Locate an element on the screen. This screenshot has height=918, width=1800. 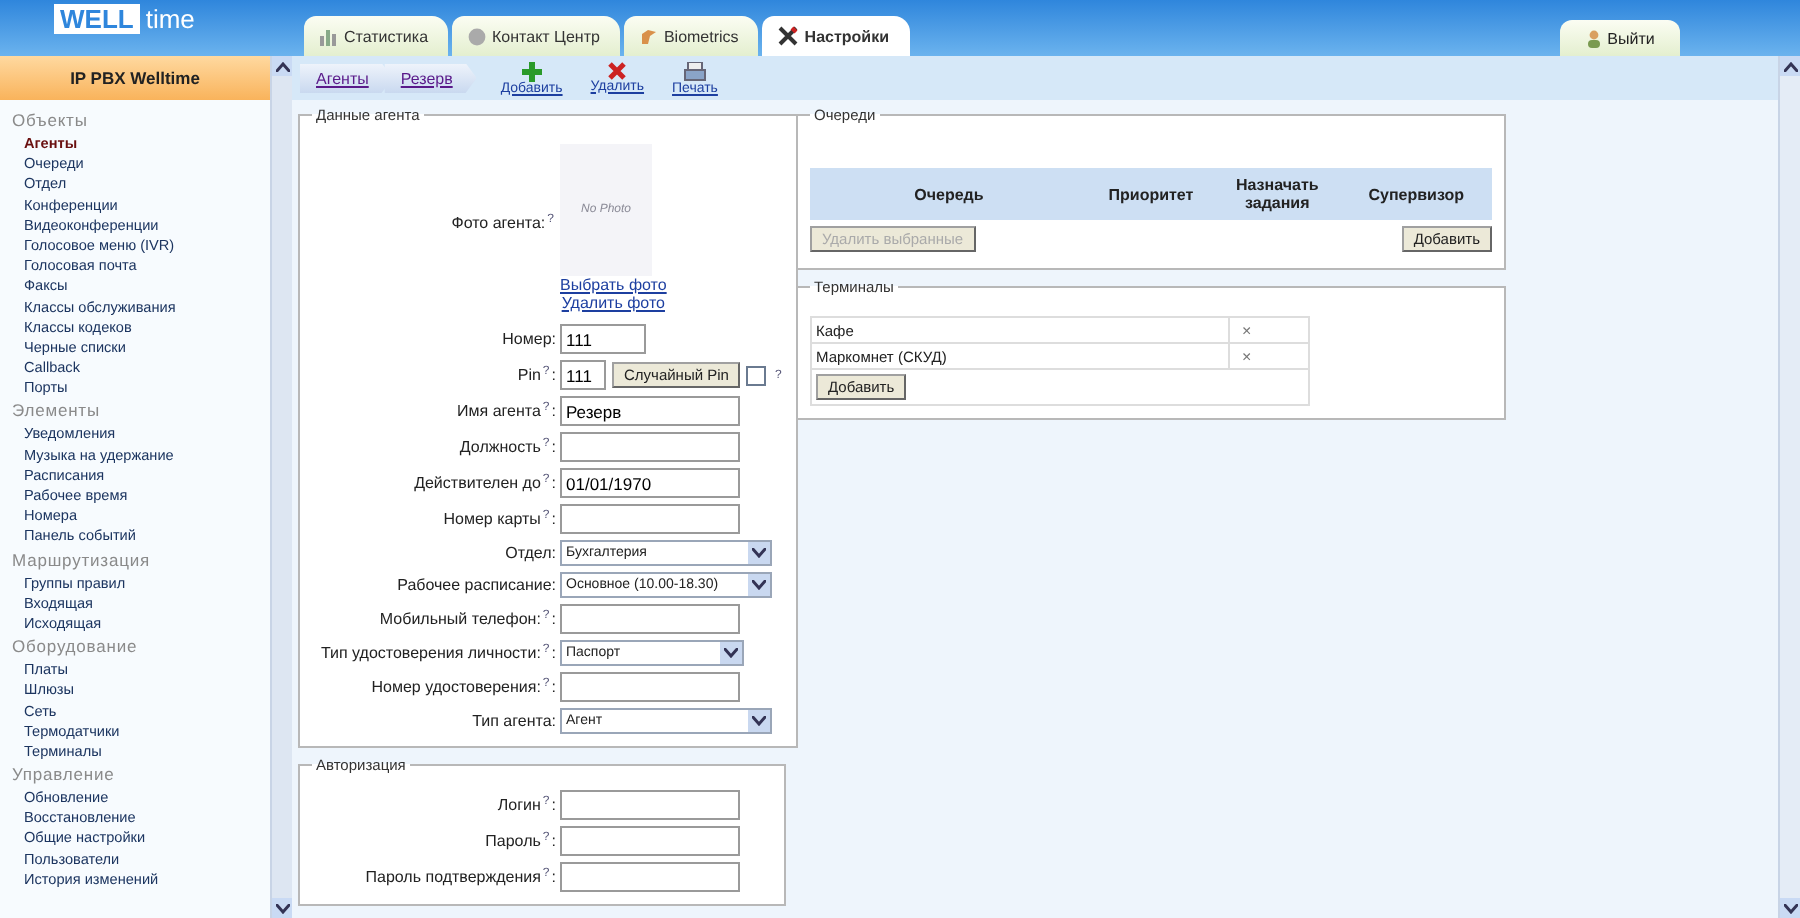
logout-tab: Выйти is located at coordinates (1620, 38).